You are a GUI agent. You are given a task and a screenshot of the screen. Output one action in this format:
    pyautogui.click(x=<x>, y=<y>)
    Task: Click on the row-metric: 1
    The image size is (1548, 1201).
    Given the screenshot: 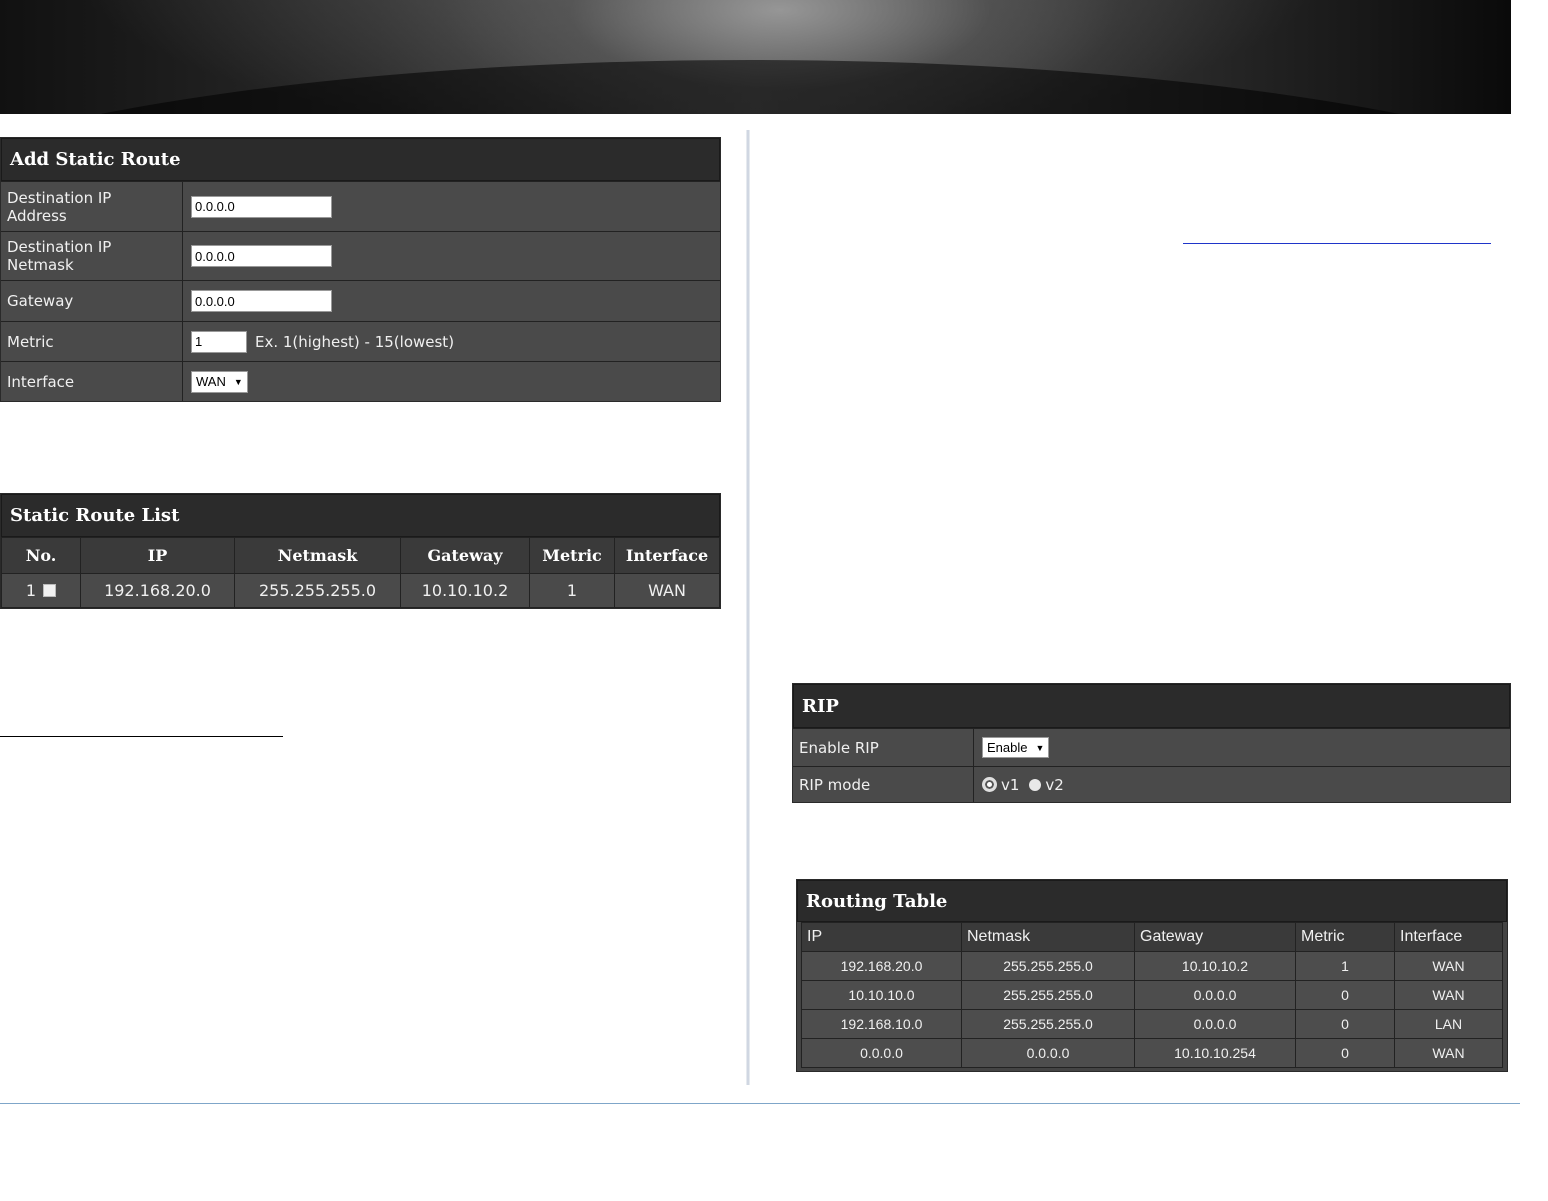 What is the action you would take?
    pyautogui.click(x=572, y=590)
    